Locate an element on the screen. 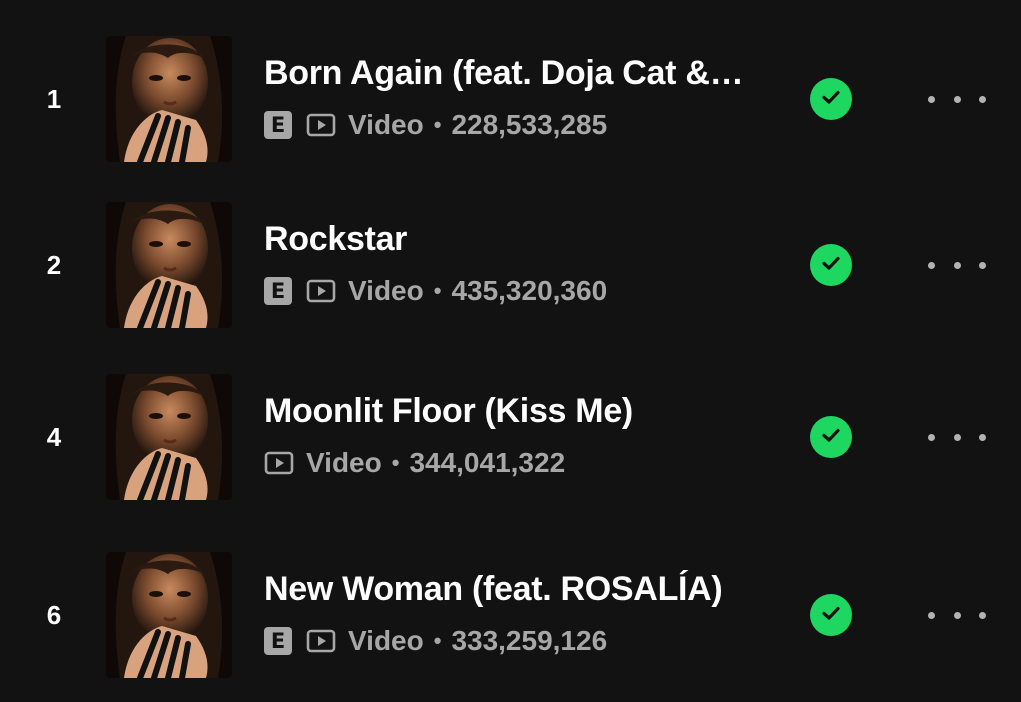  track-meta: E Video • 333,259,126 is located at coordinates (435, 641).